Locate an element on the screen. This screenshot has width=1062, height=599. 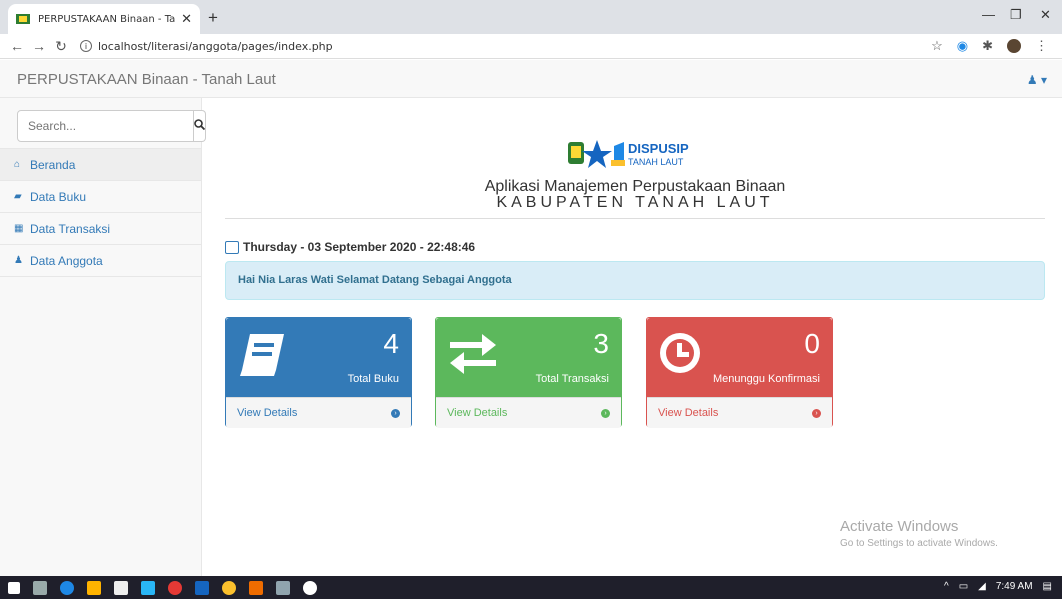
panel-count: 0 is located at coordinates (812, 343).